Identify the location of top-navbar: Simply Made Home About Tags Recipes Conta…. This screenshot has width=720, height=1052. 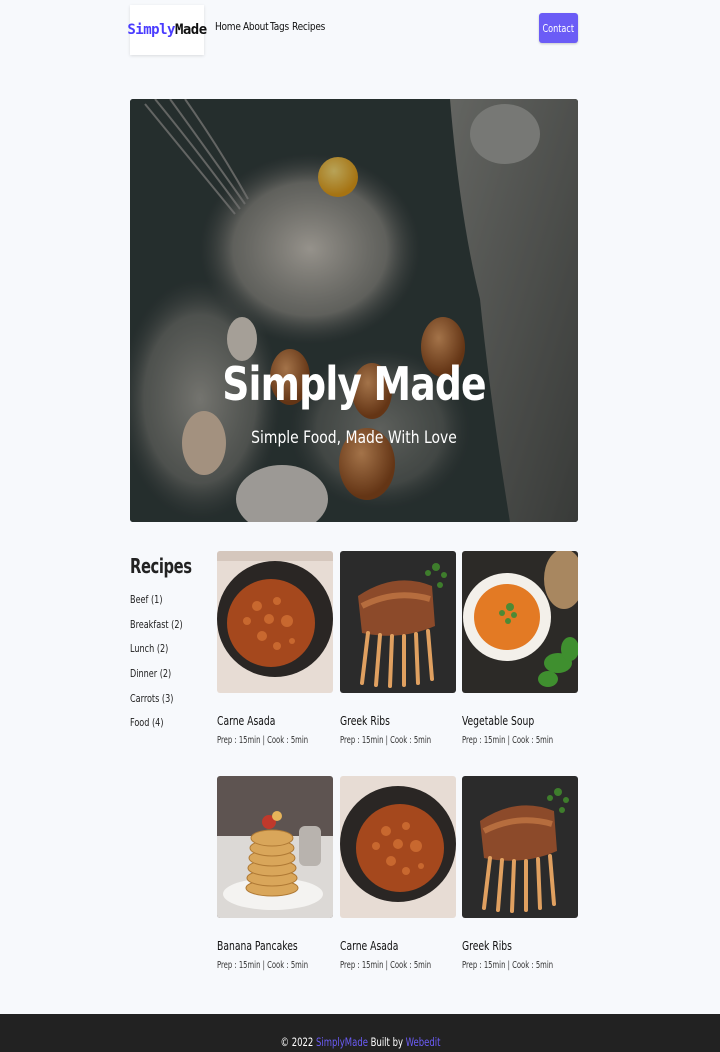
(352, 30).